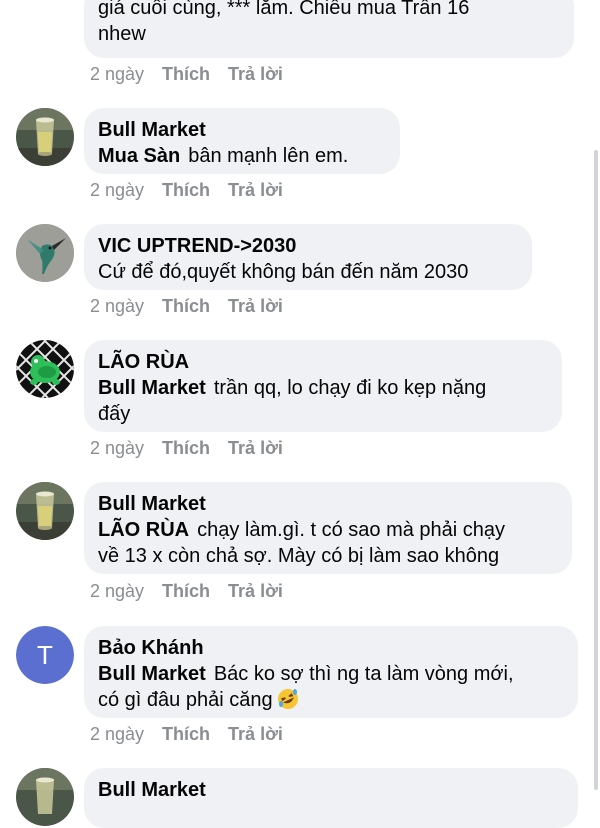  What do you see at coordinates (363, 674) in the screenshot?
I see `comment-text: Bác ko sợ thì ng ta làm vòng mới,` at bounding box center [363, 674].